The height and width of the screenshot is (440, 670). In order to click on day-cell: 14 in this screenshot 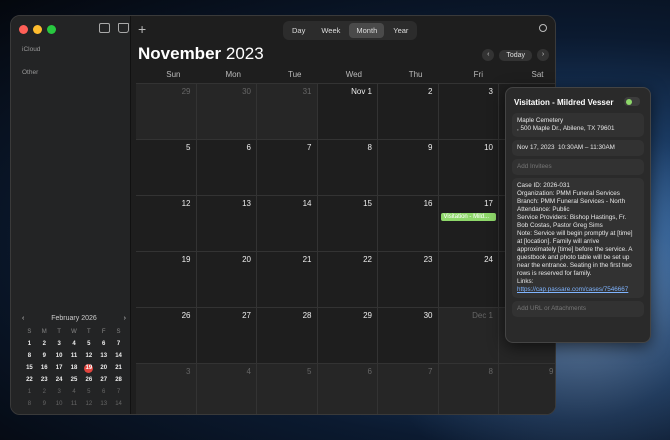, I will do `click(287, 224)`.